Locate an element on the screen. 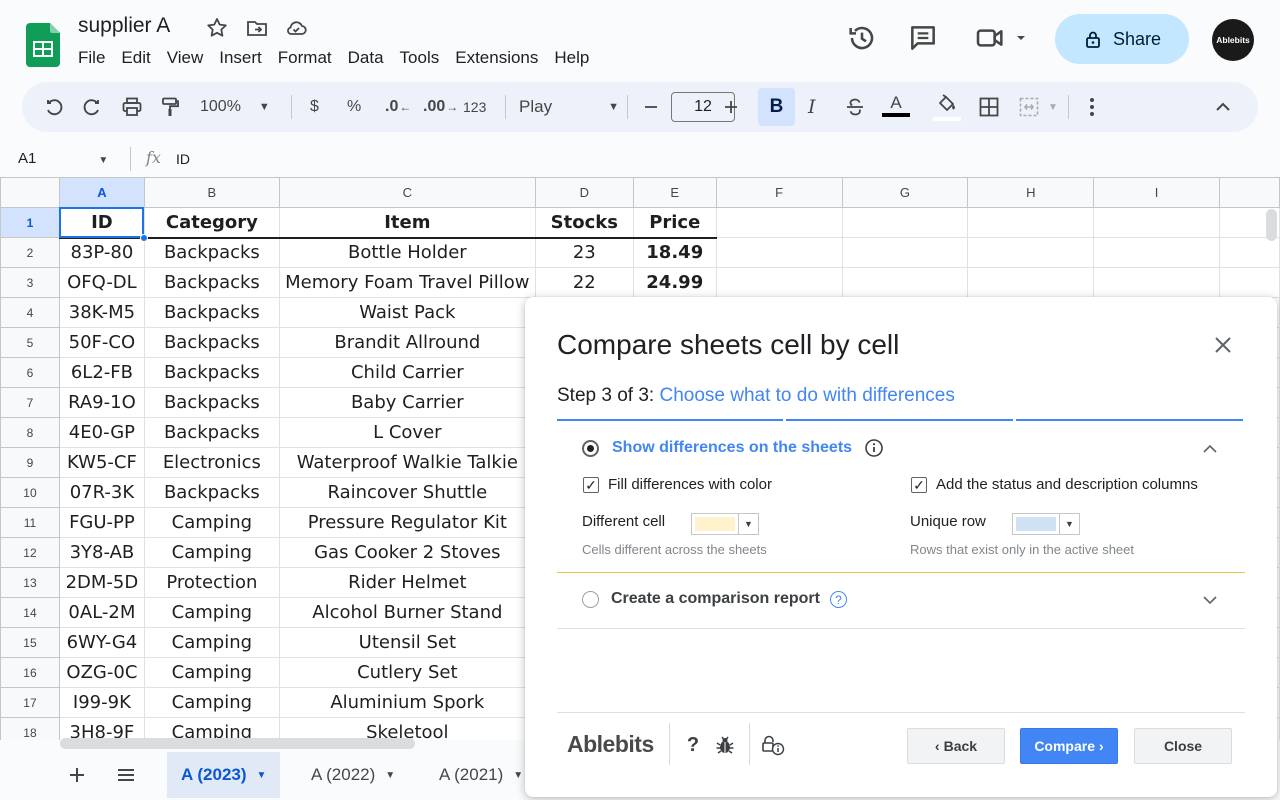 Image resolution: width=1280 pixels, height=800 pixels. sheet-tab-a-2021: A (2021) ▼ is located at coordinates (481, 775).